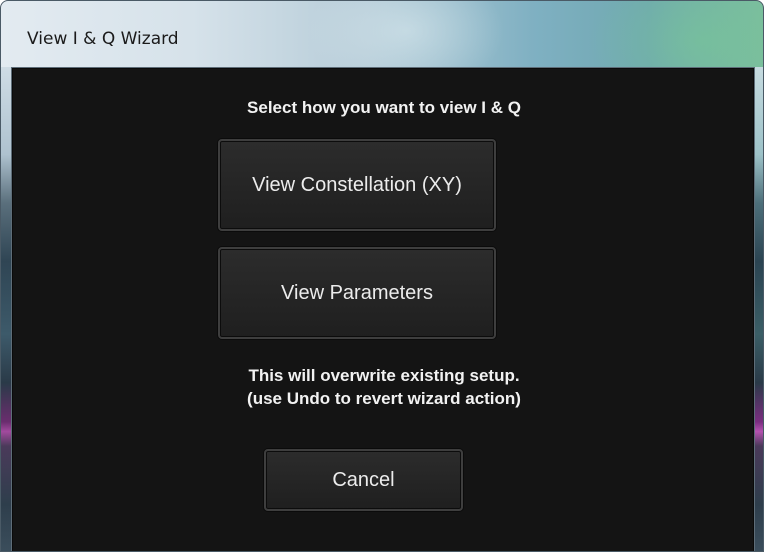 The image size is (764, 552). I want to click on warning-text-line2: (use Undo to revert wizard action), so click(384, 398).